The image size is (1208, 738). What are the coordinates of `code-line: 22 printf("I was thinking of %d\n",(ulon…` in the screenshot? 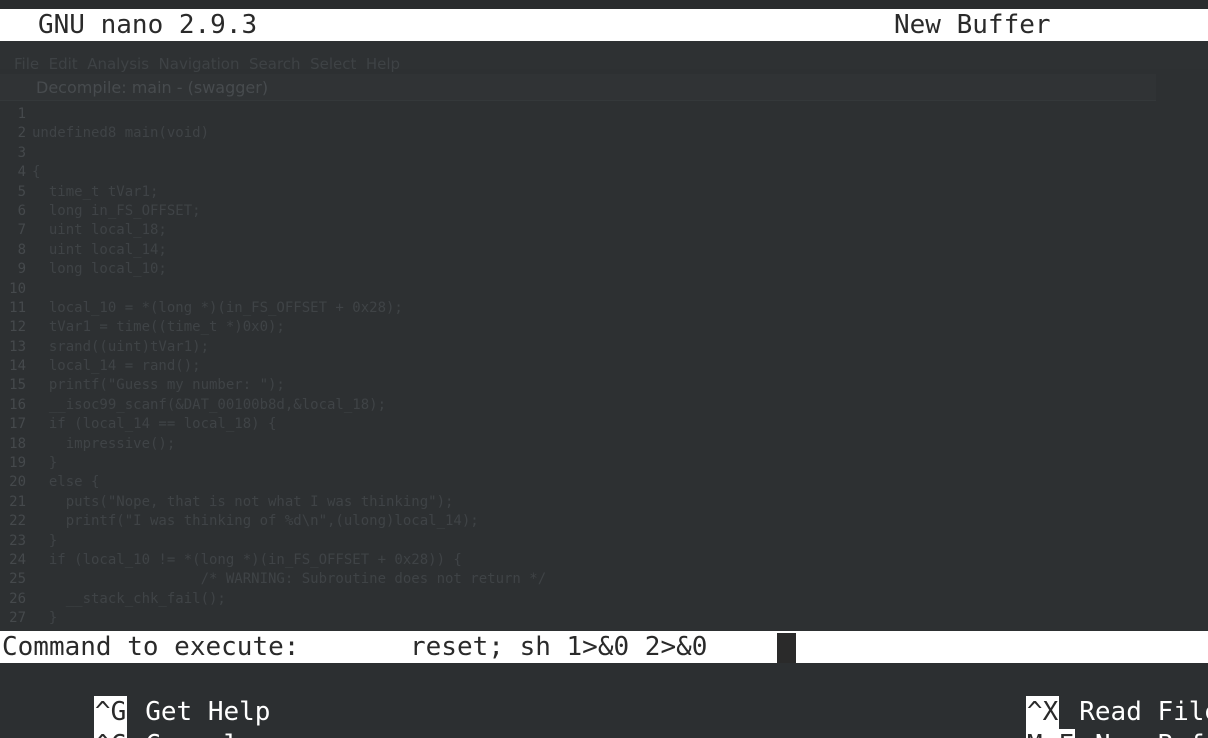 It's located at (578, 521).